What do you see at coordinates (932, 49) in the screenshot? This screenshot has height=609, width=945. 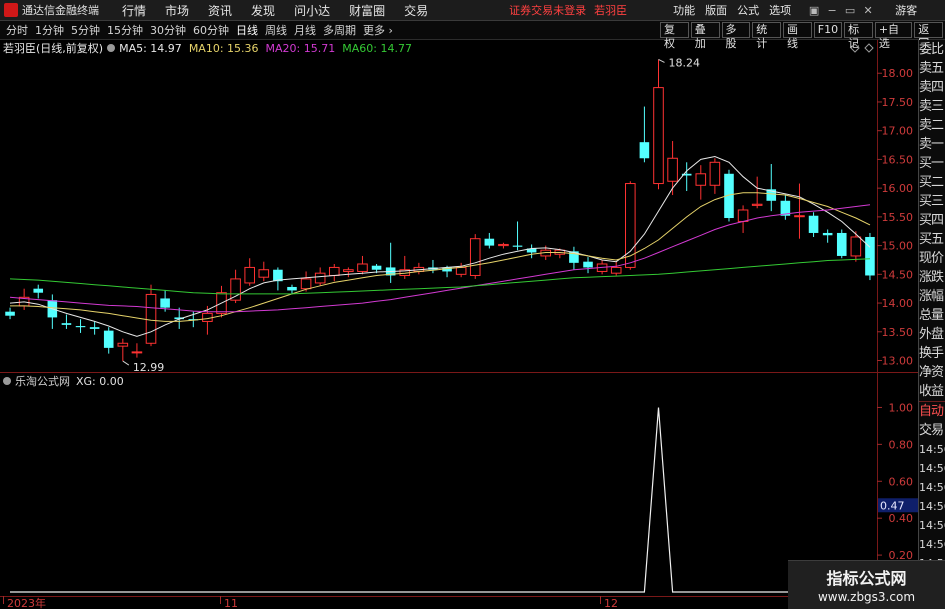 I see `side-item-0: 委比` at bounding box center [932, 49].